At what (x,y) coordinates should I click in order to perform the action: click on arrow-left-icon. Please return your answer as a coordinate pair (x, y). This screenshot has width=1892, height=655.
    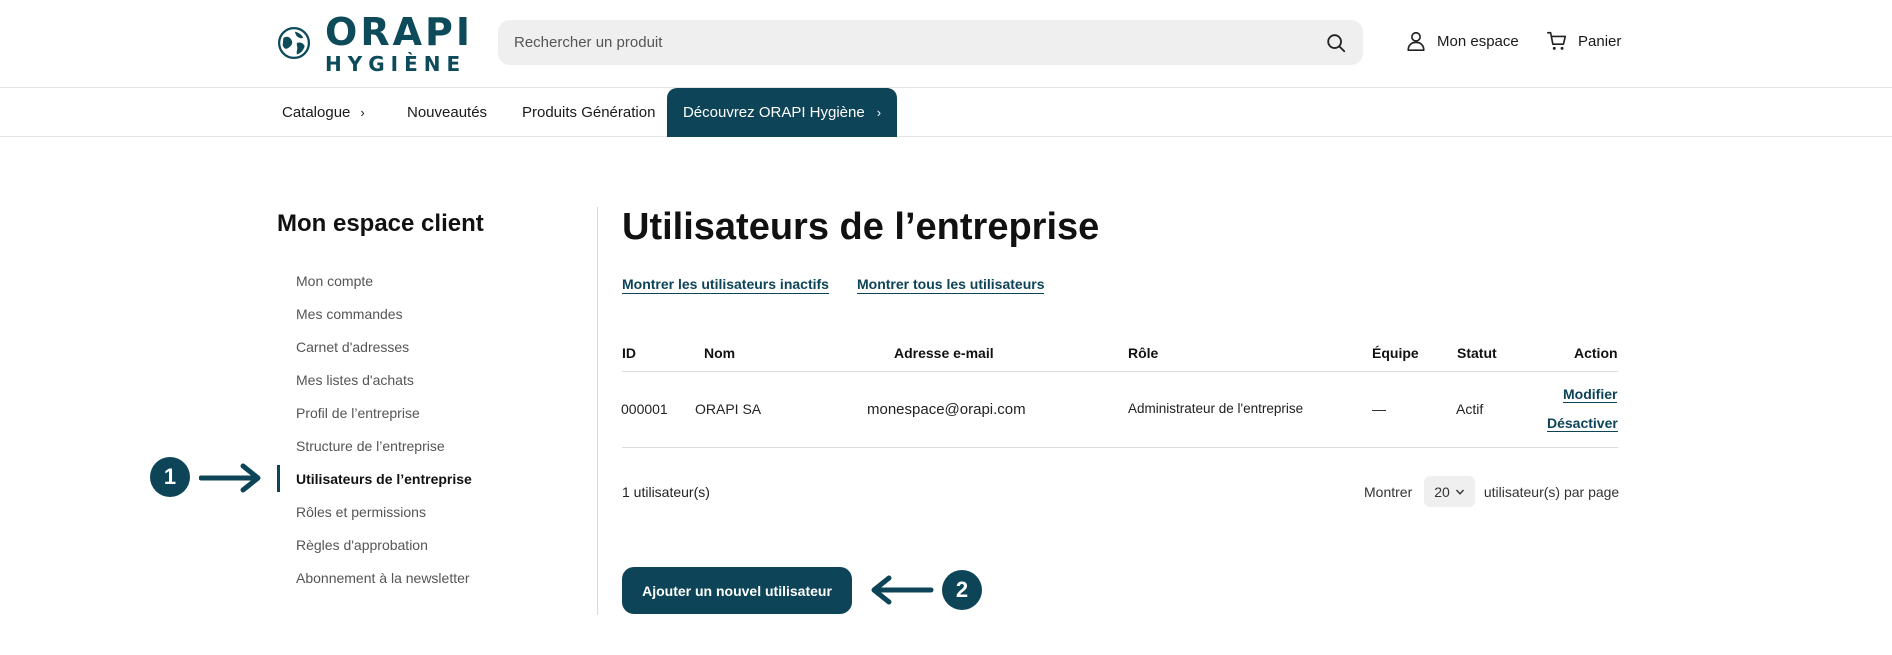
    Looking at the image, I should click on (902, 590).